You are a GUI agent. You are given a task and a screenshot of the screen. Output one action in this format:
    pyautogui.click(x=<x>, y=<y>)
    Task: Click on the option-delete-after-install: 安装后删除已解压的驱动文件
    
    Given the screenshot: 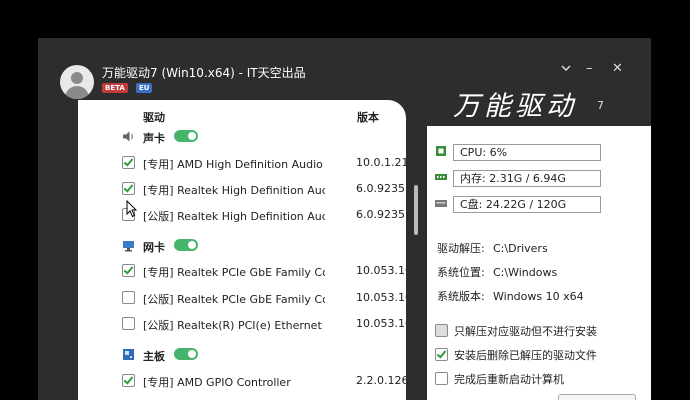 What is the action you would take?
    pyautogui.click(x=540, y=354)
    